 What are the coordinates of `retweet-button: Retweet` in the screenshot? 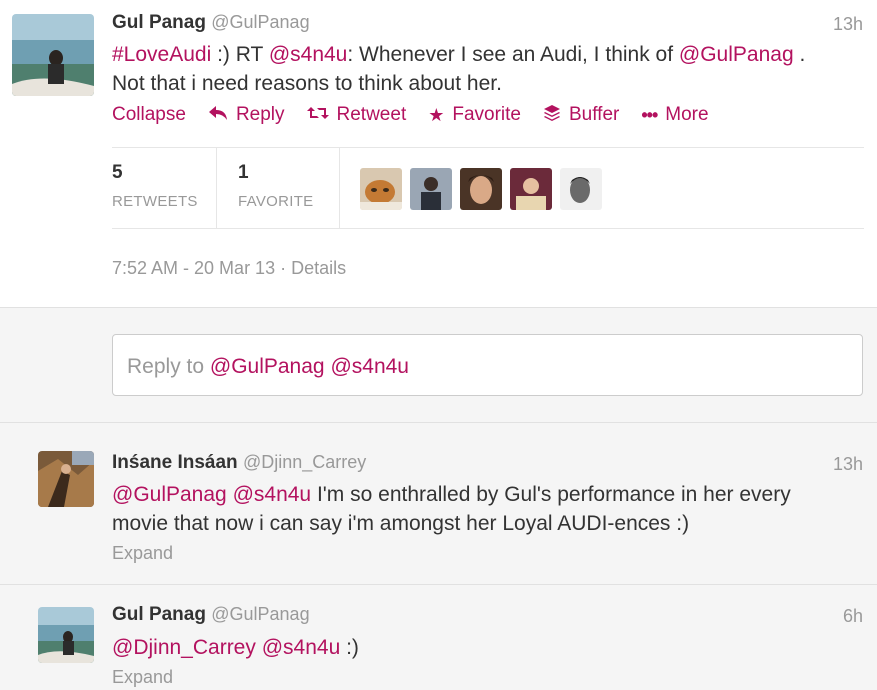 It's located at (356, 115).